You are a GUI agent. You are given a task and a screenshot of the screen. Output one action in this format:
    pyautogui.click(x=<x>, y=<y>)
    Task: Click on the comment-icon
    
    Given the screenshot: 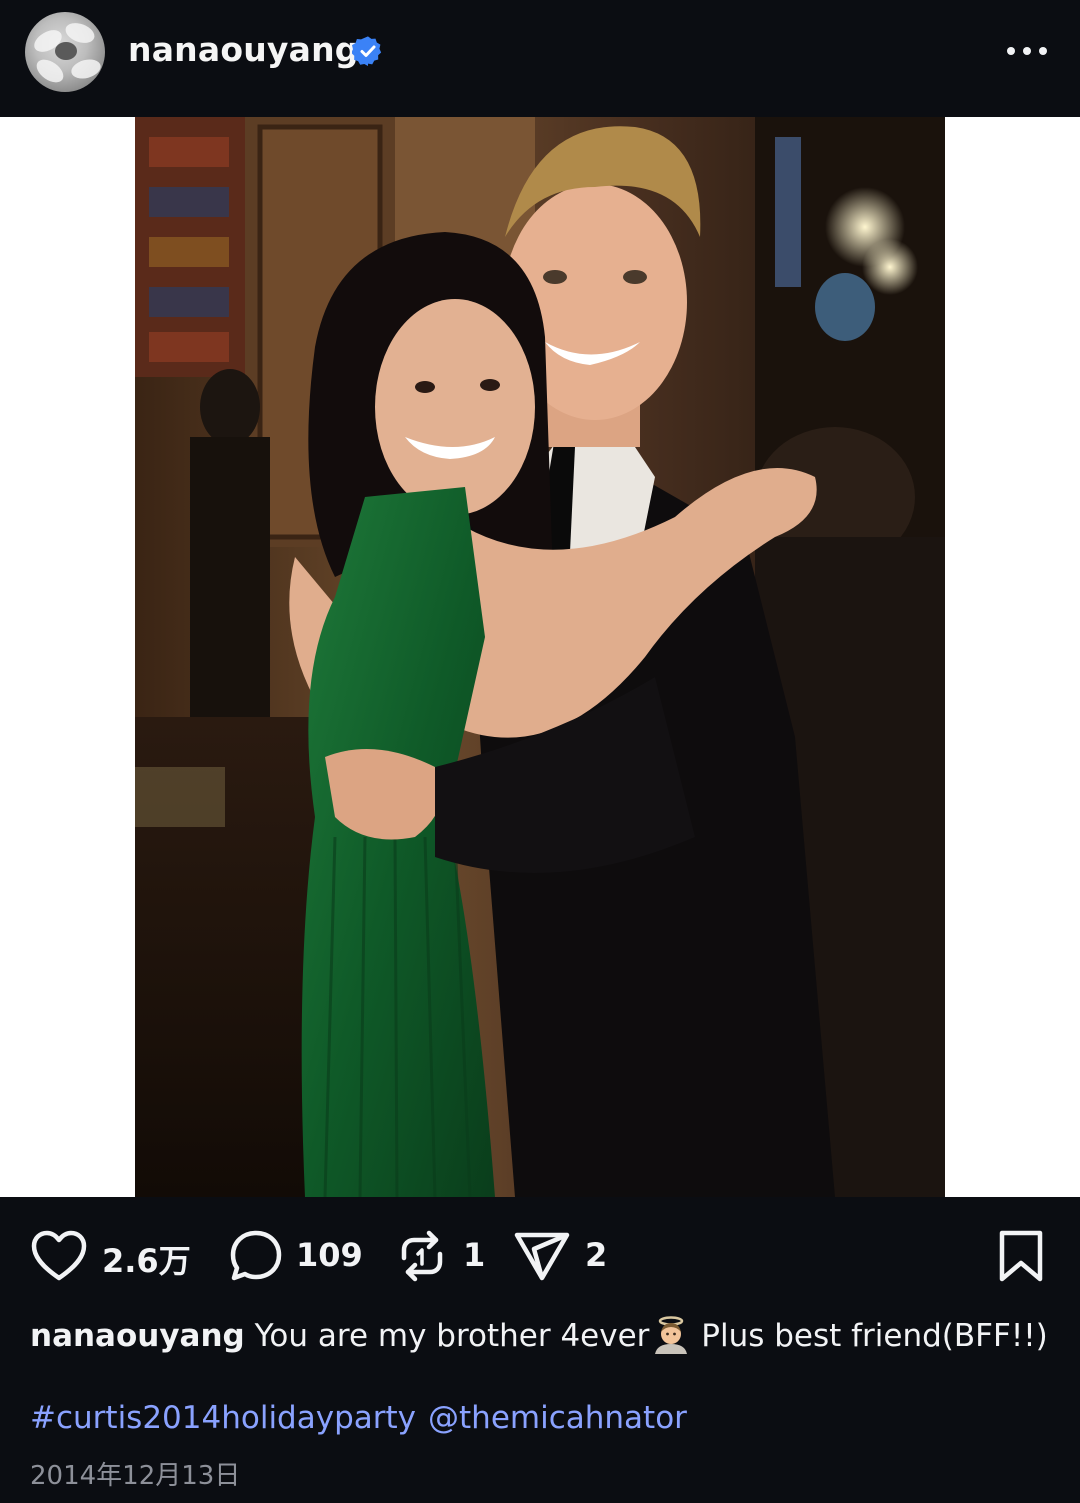 What is the action you would take?
    pyautogui.click(x=256, y=1256)
    